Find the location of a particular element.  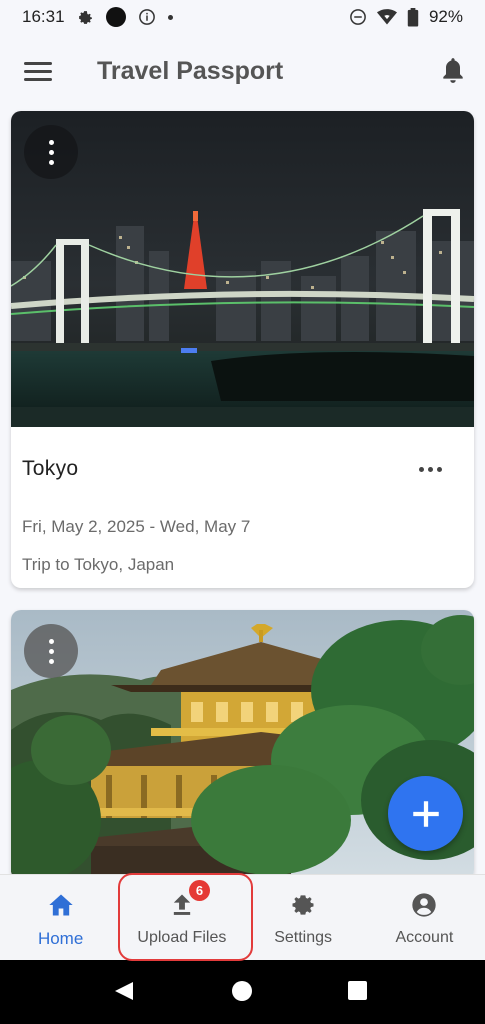

bell-icon is located at coordinates (453, 70).